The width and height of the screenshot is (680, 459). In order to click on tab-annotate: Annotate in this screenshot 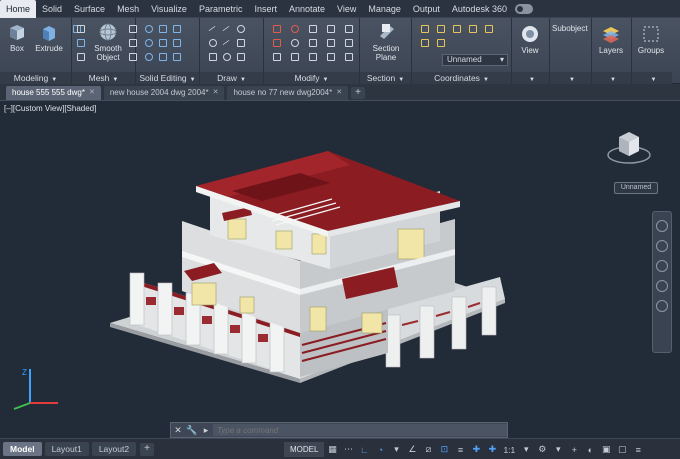, I will do `click(307, 9)`.